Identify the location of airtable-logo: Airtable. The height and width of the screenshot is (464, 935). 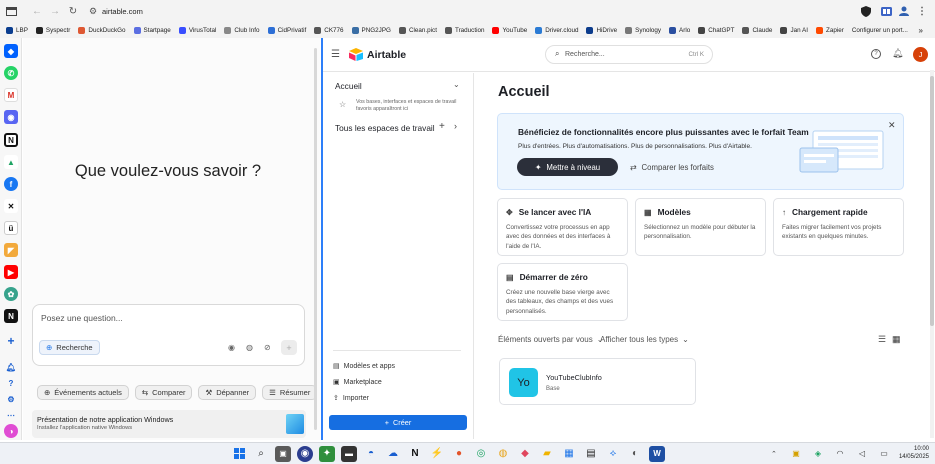
(377, 54).